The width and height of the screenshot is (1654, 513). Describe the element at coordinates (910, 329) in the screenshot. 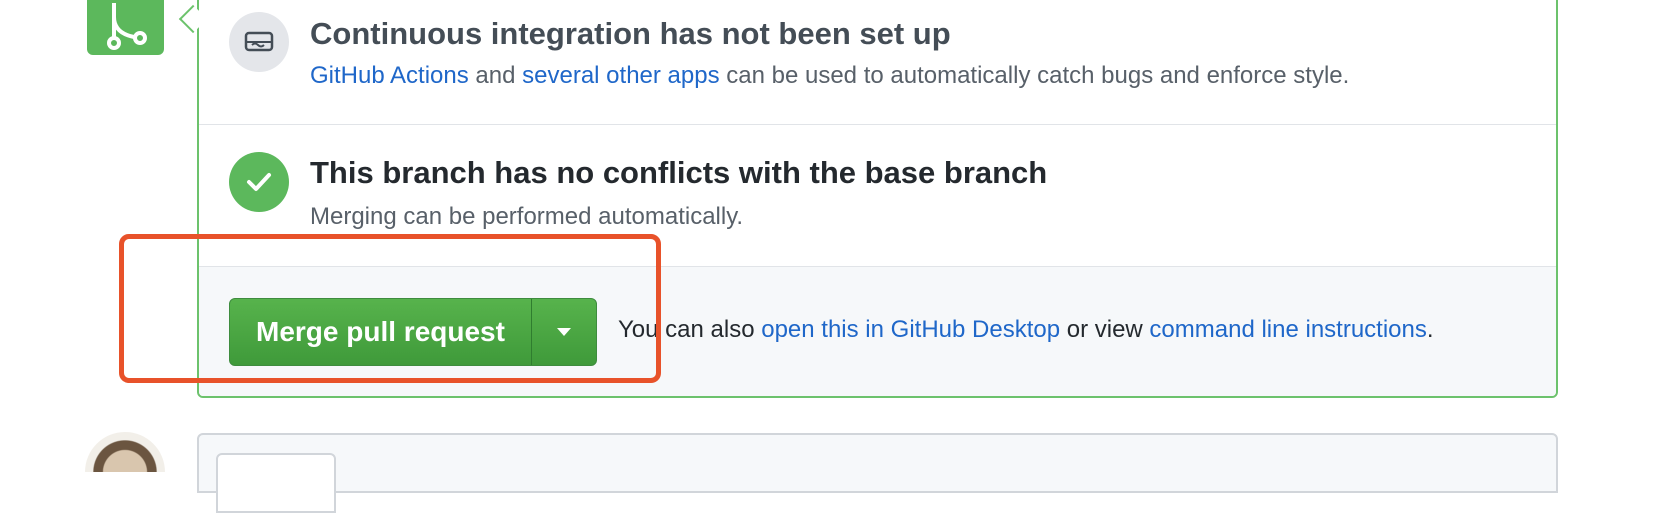

I see `open-in-desktop-link: open this in GitHub Desktop` at that location.